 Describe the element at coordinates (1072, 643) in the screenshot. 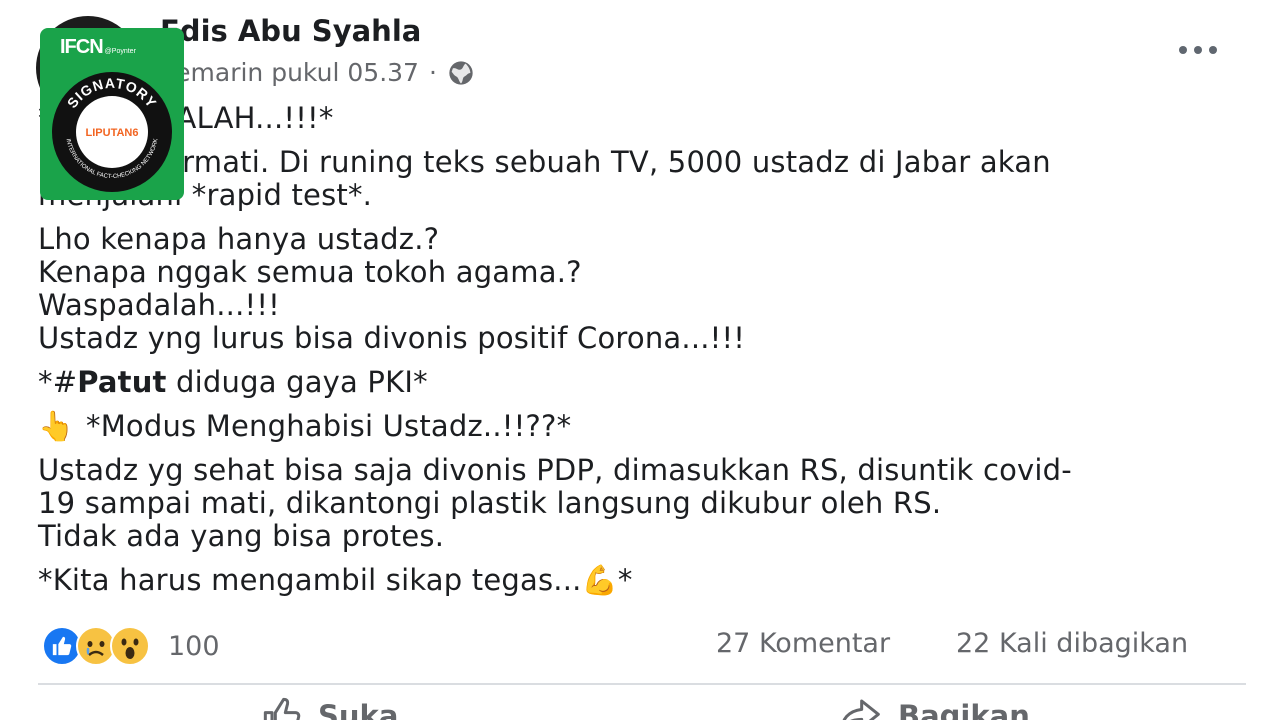

I see `share-count-link: 22 Kali dibagikan` at that location.